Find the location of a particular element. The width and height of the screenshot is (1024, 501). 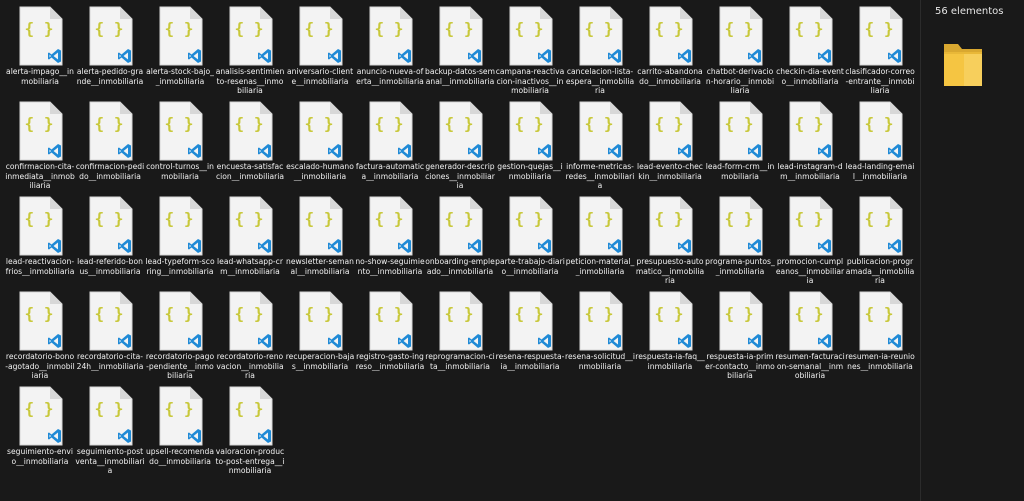

file-item: { } resena-respuesta-ia__inmobiliaria is located at coordinates (530, 338).